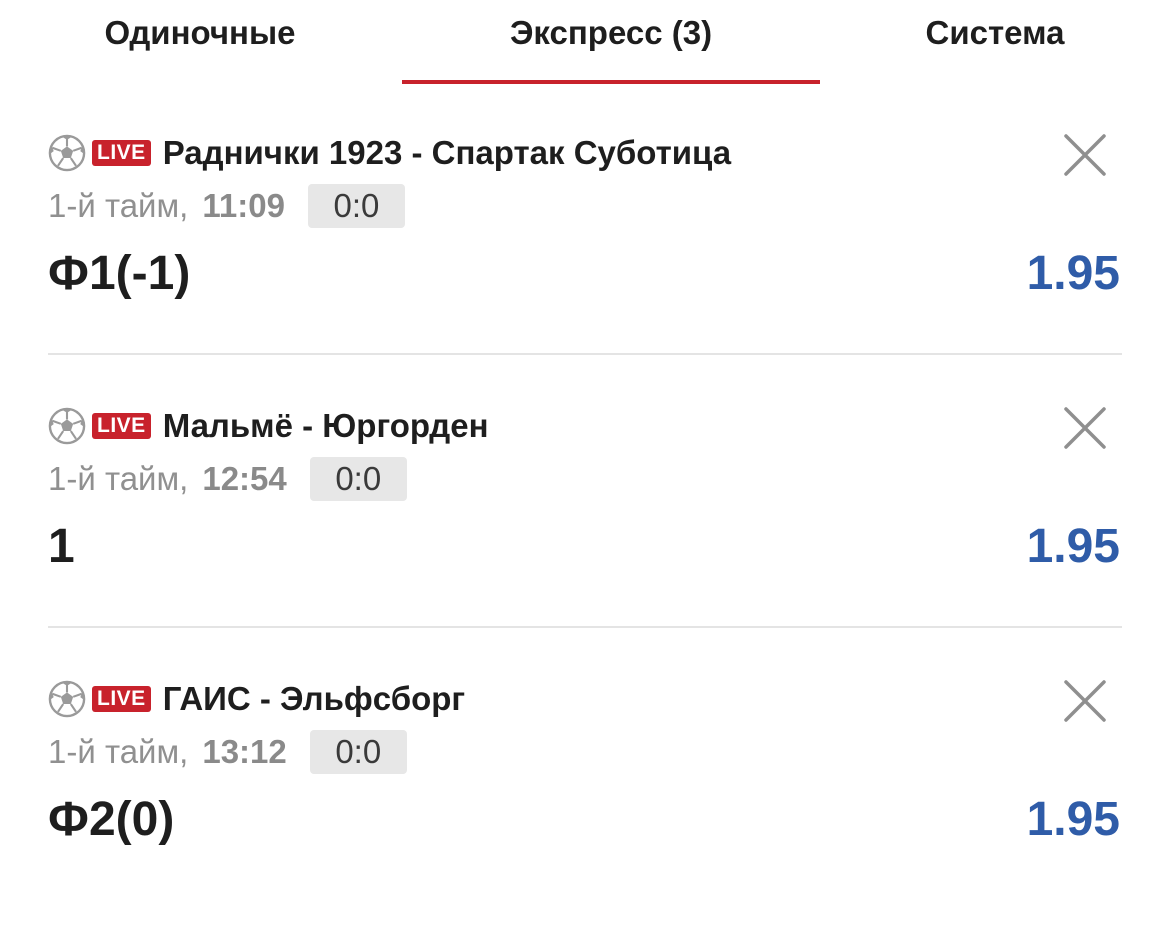  Describe the element at coordinates (243, 205) in the screenshot. I see `match-clock: 11:09` at that location.